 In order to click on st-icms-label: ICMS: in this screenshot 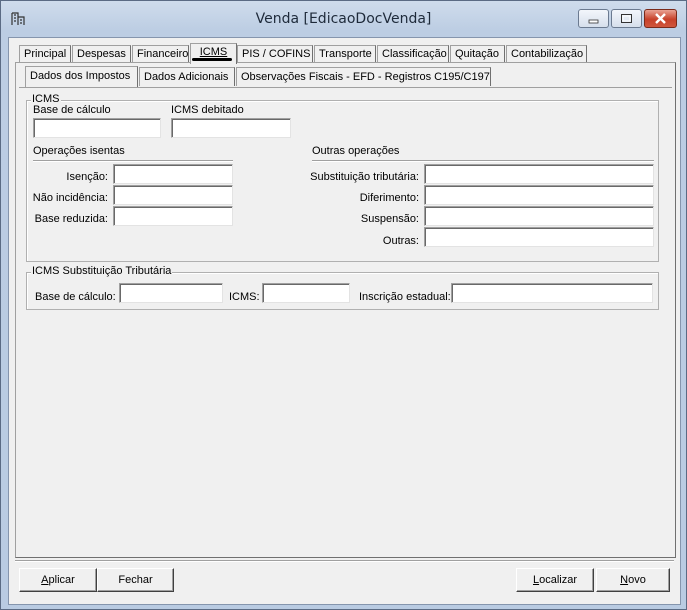, I will do `click(244, 297)`.